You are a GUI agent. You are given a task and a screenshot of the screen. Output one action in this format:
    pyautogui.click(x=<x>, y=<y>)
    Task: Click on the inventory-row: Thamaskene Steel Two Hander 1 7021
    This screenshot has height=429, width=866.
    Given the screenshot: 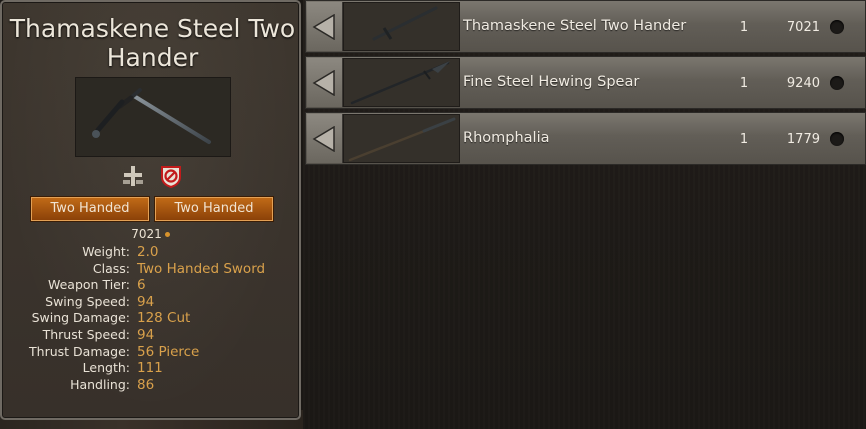 What is the action you would take?
    pyautogui.click(x=585, y=26)
    